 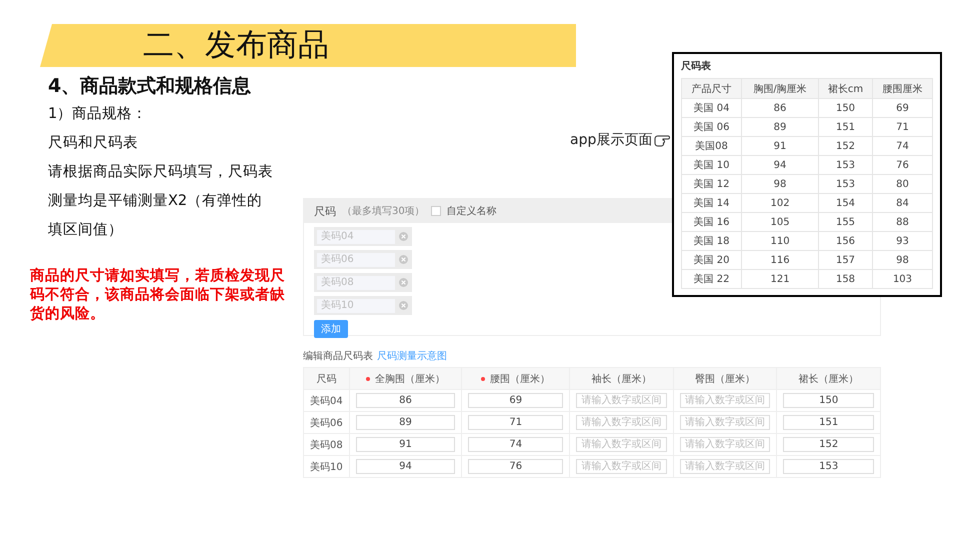 I want to click on column-header: 尺码, so click(x=326, y=379).